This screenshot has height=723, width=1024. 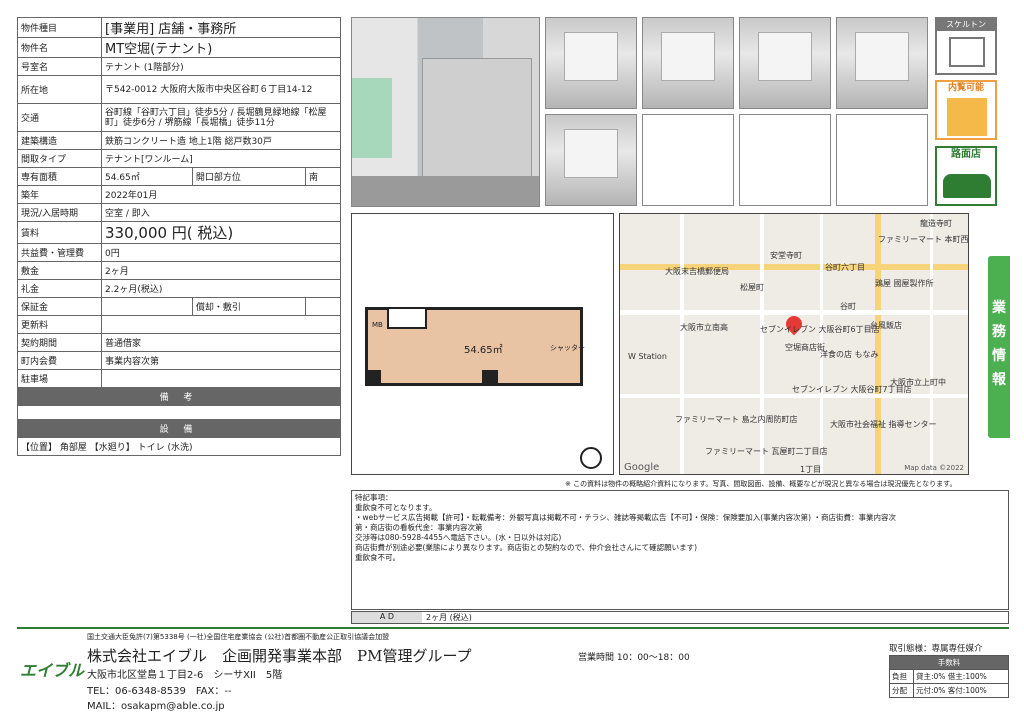 What do you see at coordinates (849, 354) in the screenshot?
I see `map-label: 洋食の店 もなみ` at bounding box center [849, 354].